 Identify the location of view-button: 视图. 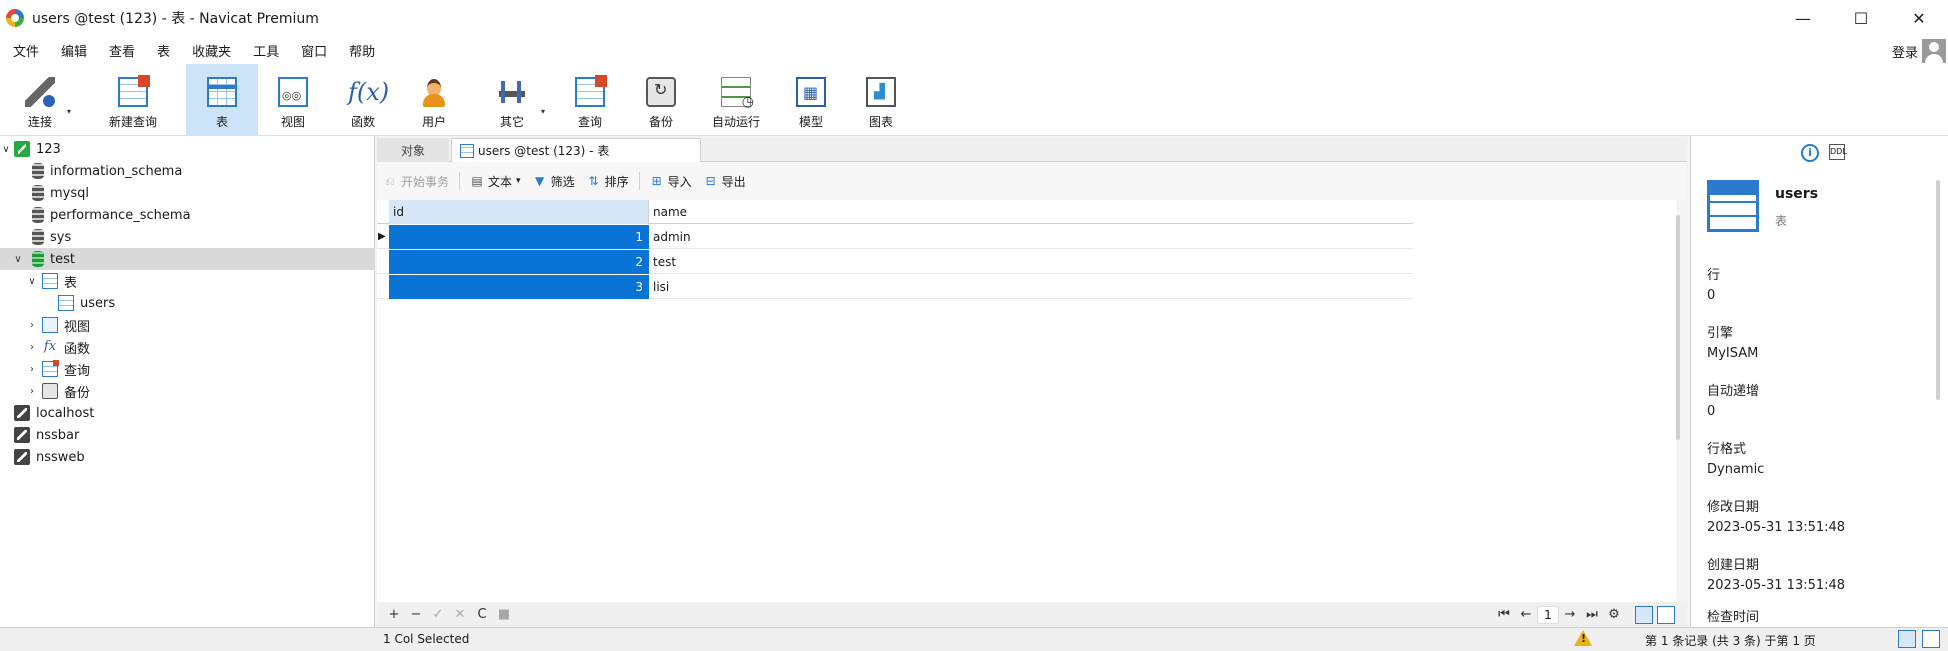
(293, 100).